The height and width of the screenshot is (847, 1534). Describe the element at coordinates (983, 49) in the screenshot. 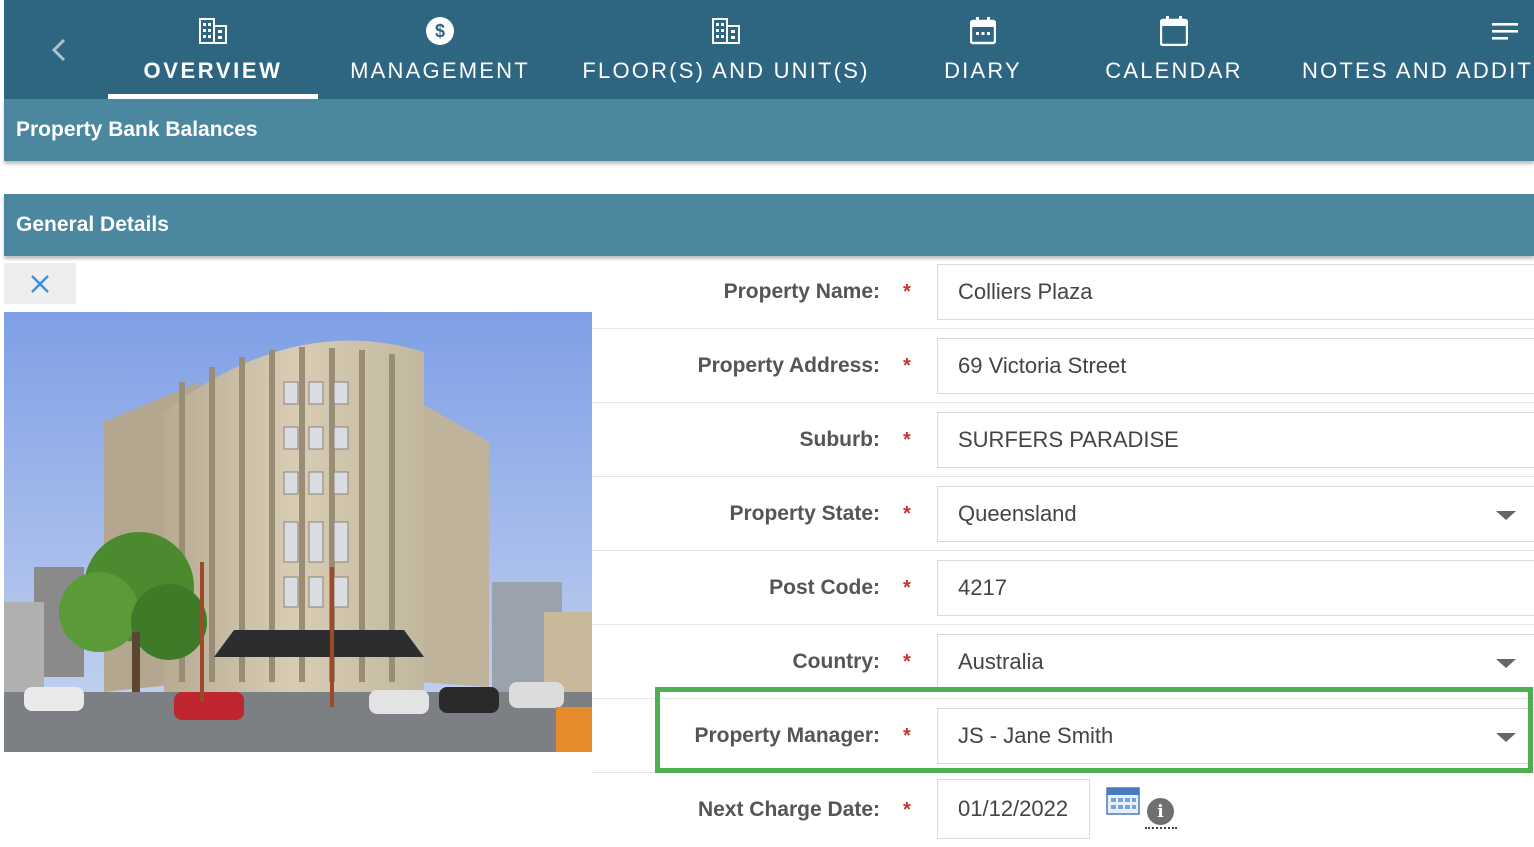

I see `tab-diary: DIARY` at that location.